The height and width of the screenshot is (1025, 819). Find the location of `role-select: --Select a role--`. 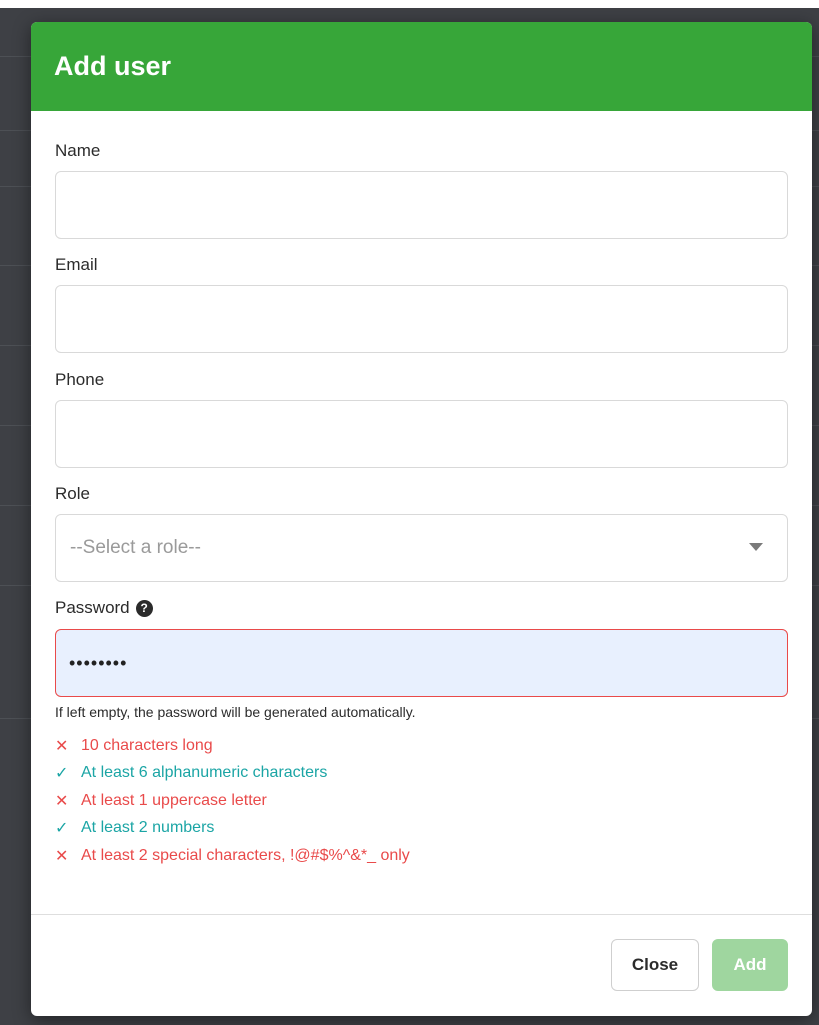

role-select: --Select a role-- is located at coordinates (421, 548).